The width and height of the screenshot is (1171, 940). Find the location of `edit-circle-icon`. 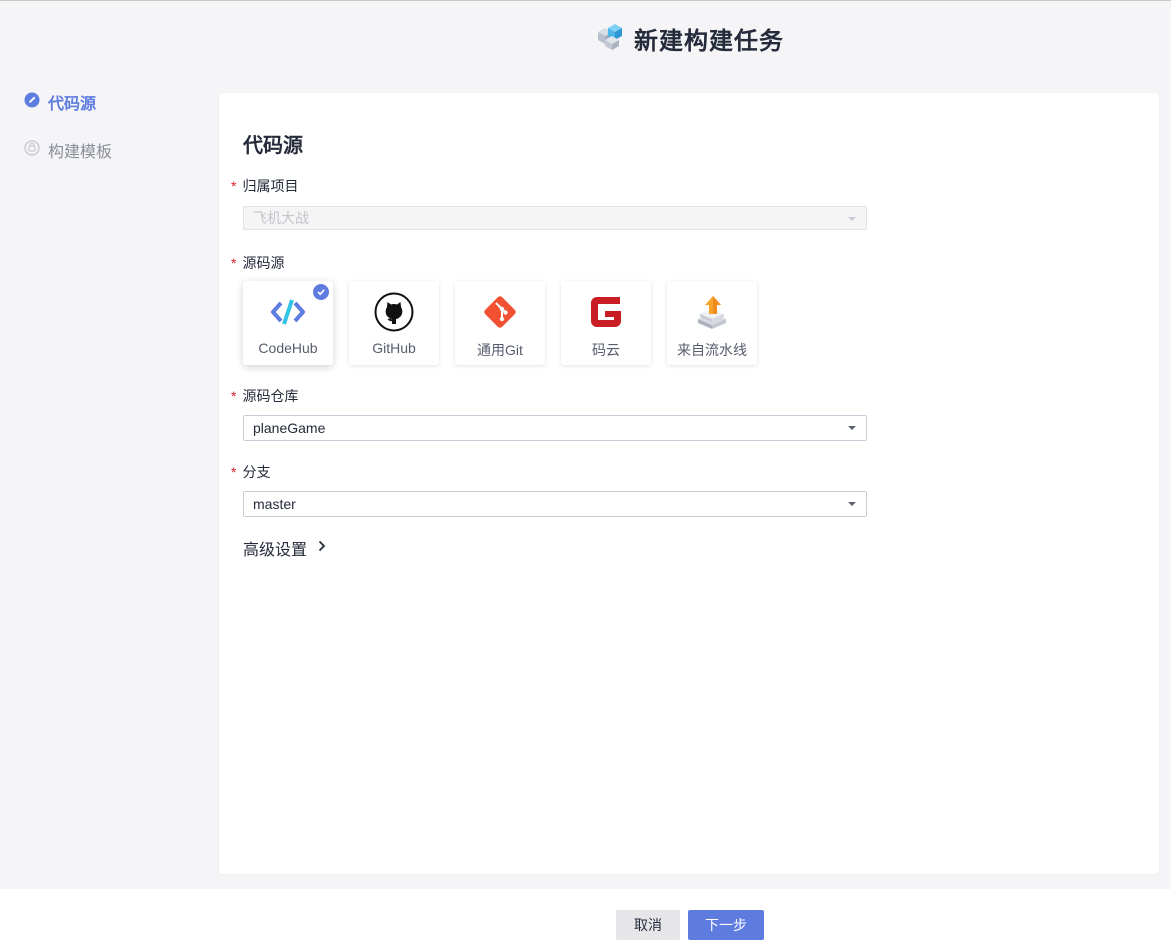

edit-circle-icon is located at coordinates (32, 102).